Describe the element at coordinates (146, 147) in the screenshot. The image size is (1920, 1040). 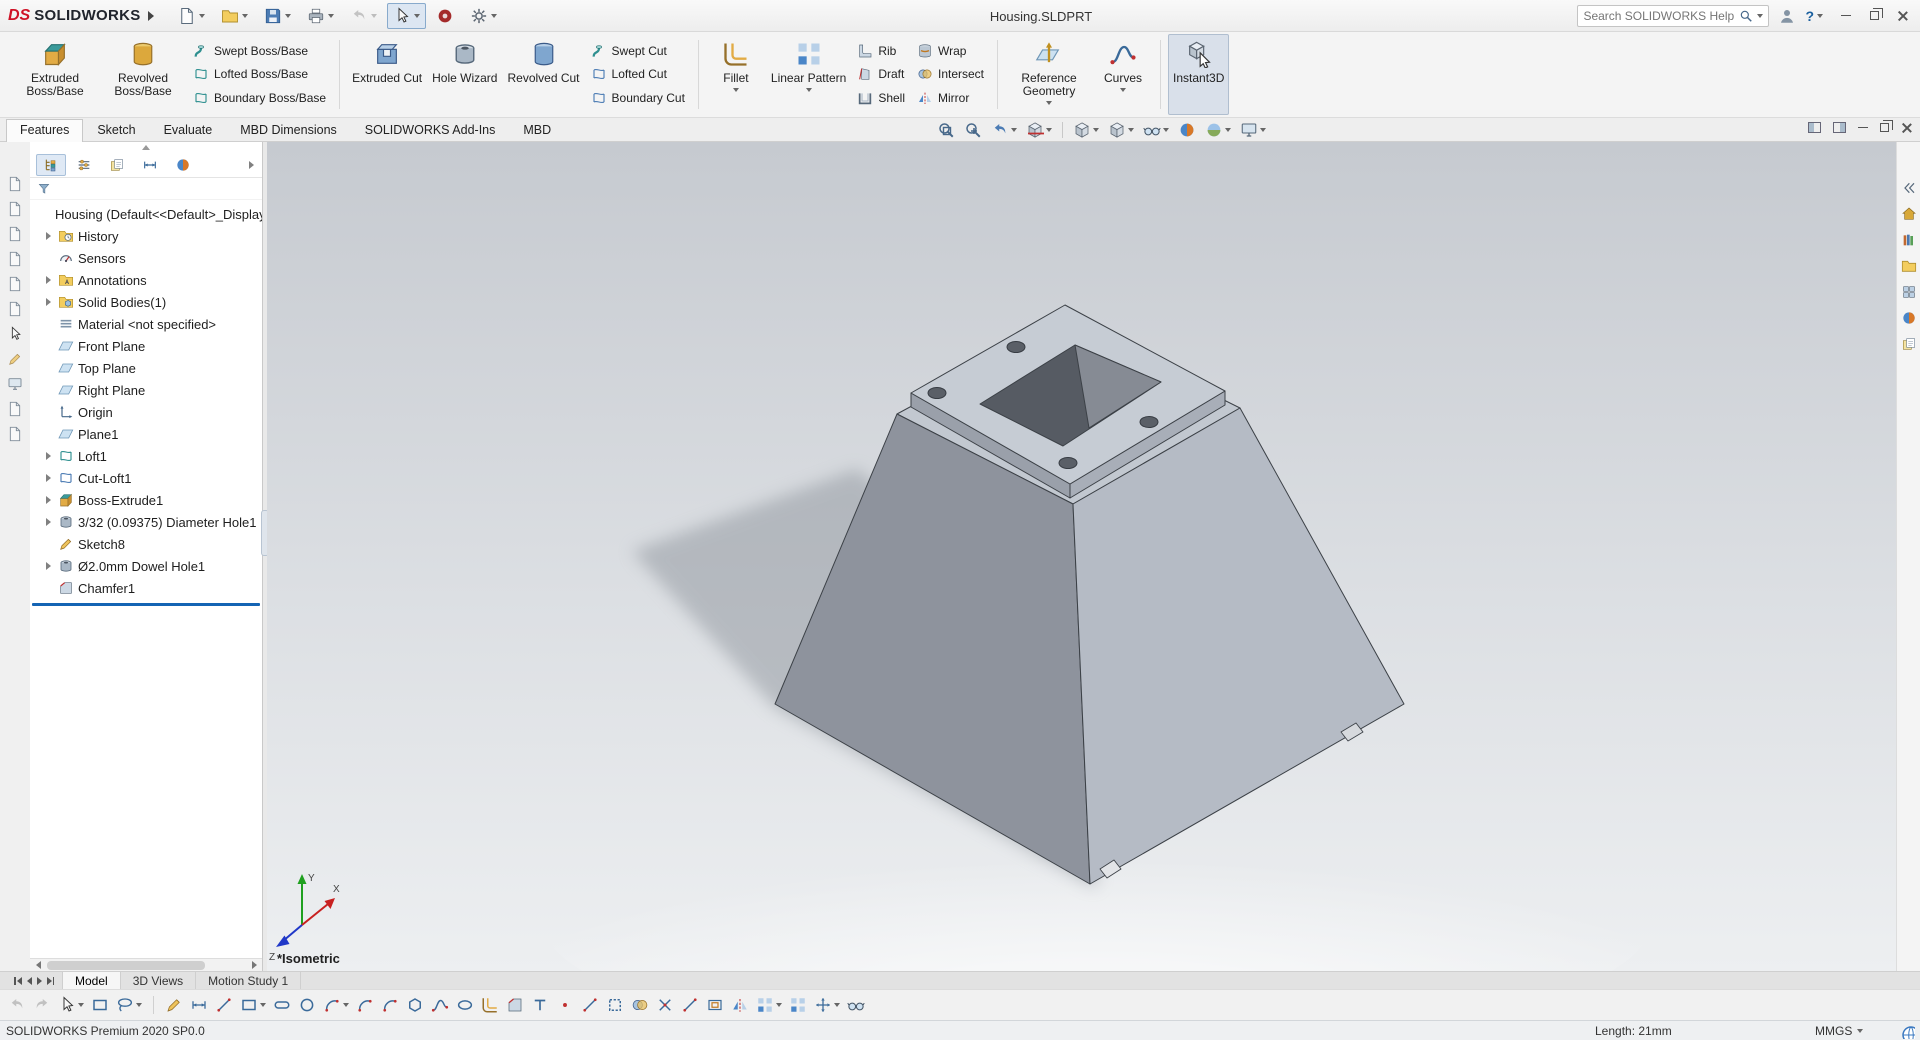
I see `panel-collapse-grip` at that location.